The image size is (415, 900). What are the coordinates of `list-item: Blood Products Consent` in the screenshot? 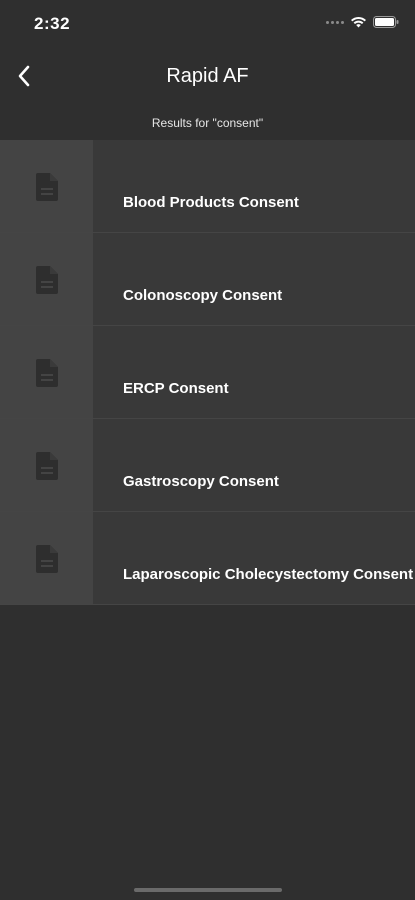 It's located at (207, 186).